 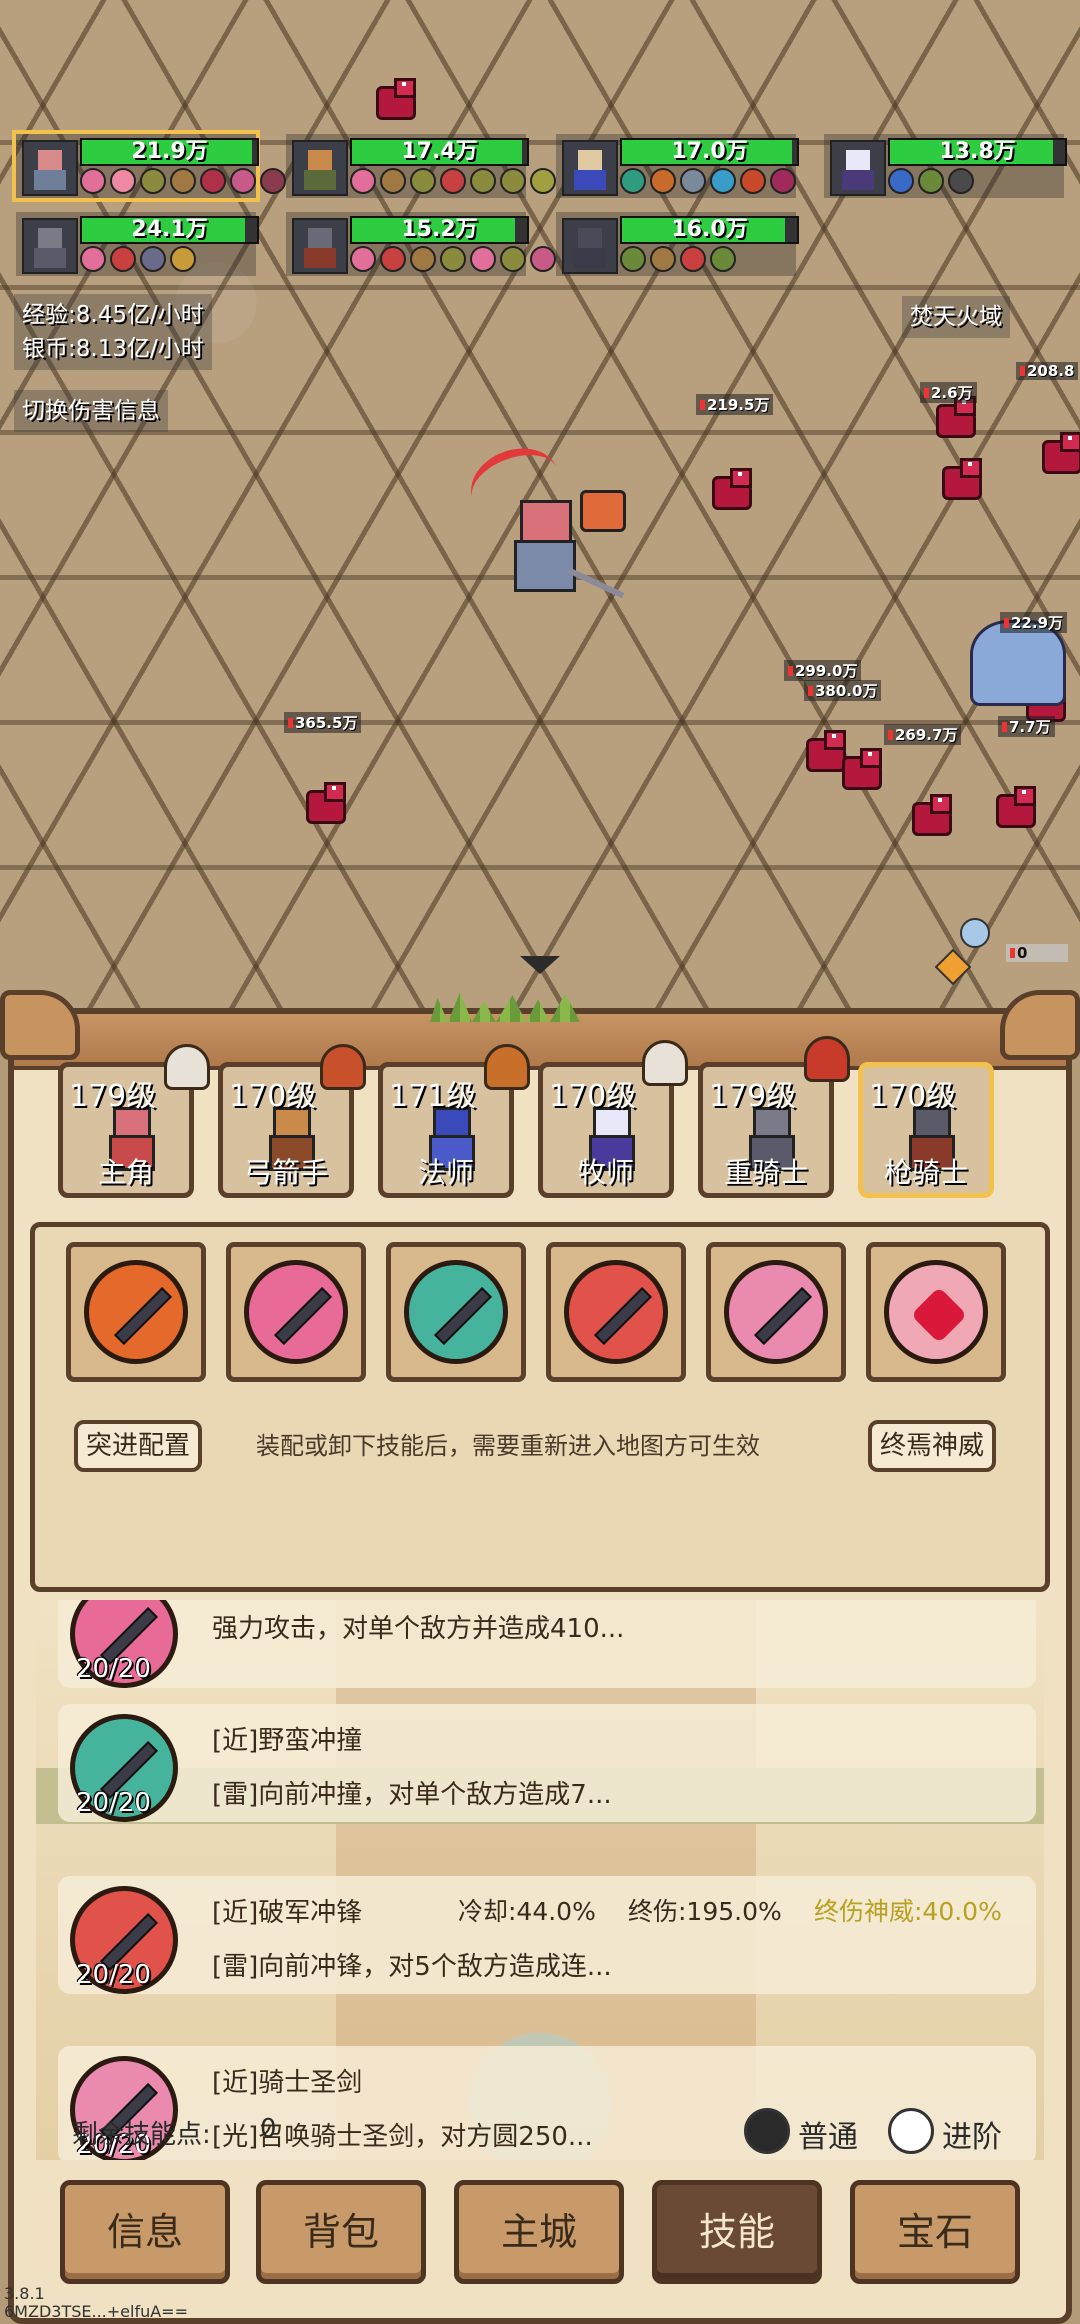 What do you see at coordinates (935, 2232) in the screenshot?
I see `nav-gems-button: 宝石` at bounding box center [935, 2232].